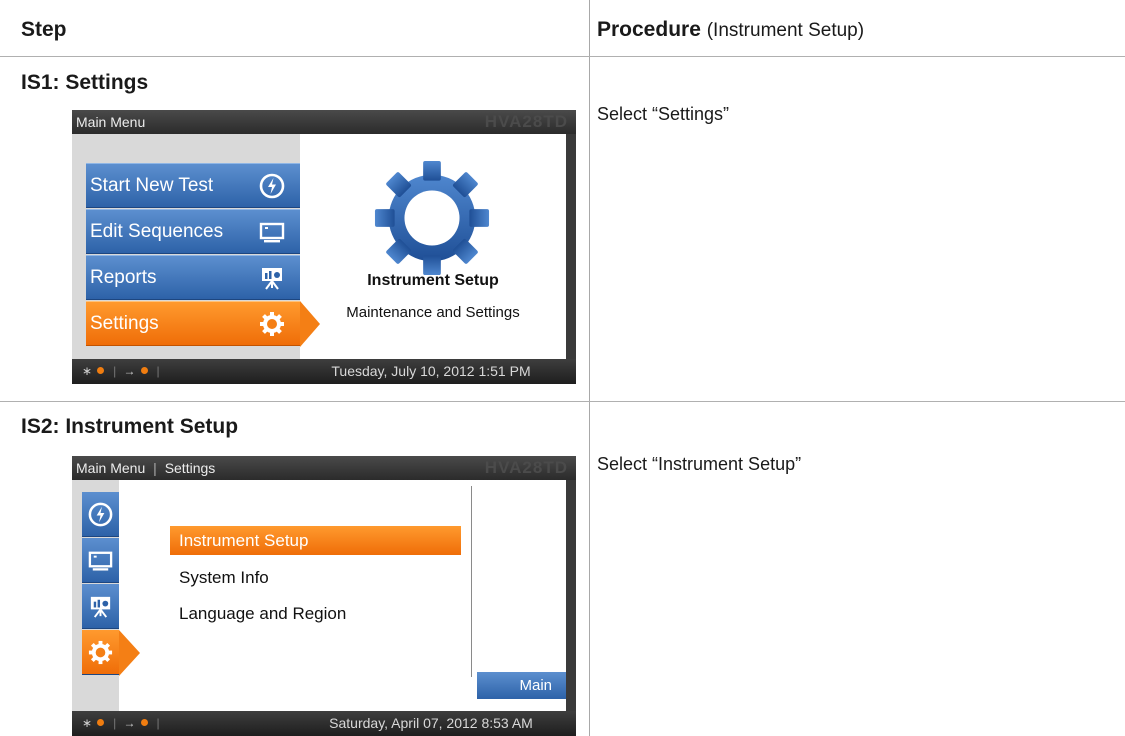  I want to click on sidebar-edit-sequences-button, so click(100, 560).